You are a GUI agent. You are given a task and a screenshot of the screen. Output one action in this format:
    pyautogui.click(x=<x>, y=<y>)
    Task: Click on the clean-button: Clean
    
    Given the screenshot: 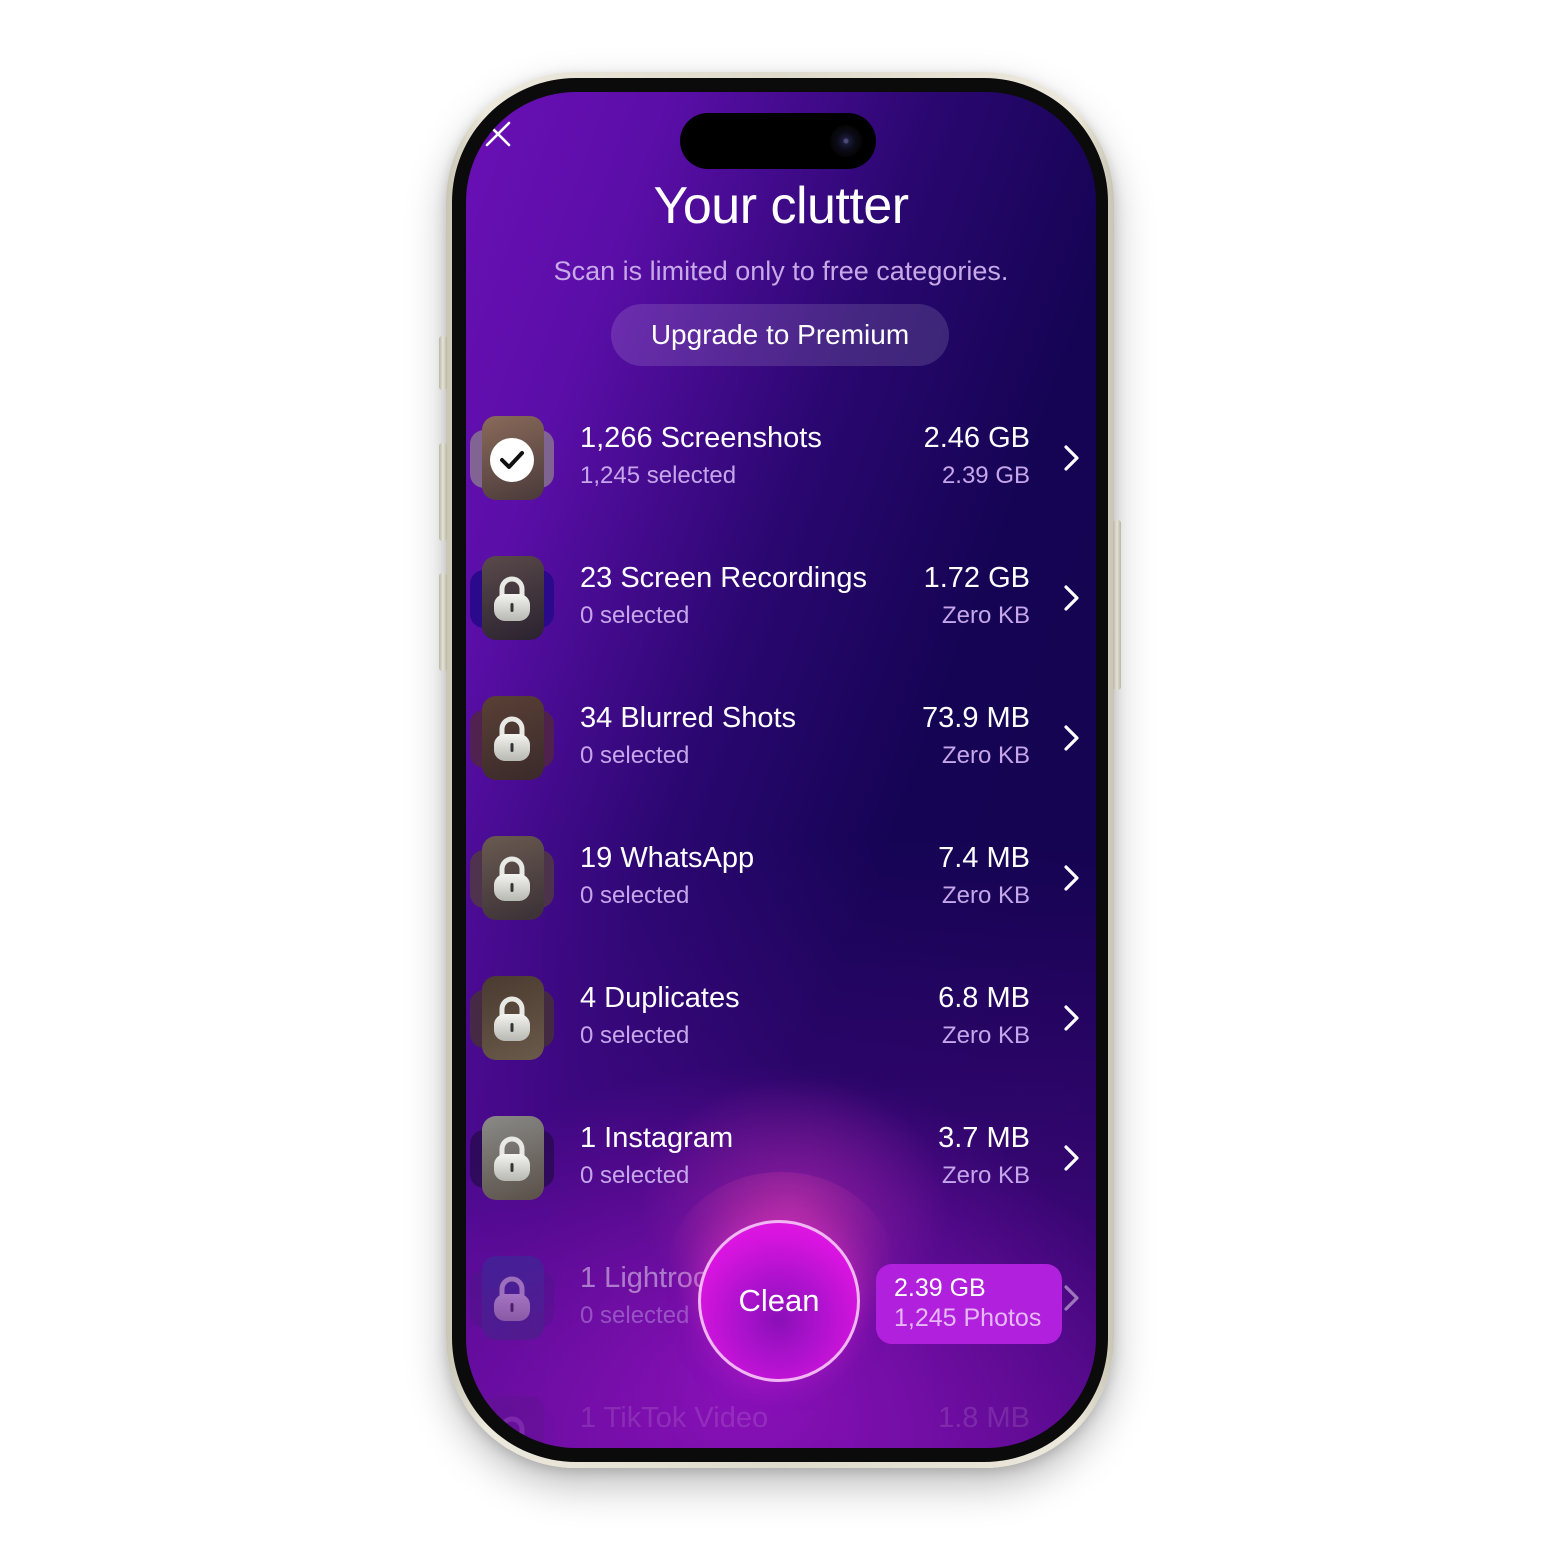 What is the action you would take?
    pyautogui.click(x=779, y=1301)
    